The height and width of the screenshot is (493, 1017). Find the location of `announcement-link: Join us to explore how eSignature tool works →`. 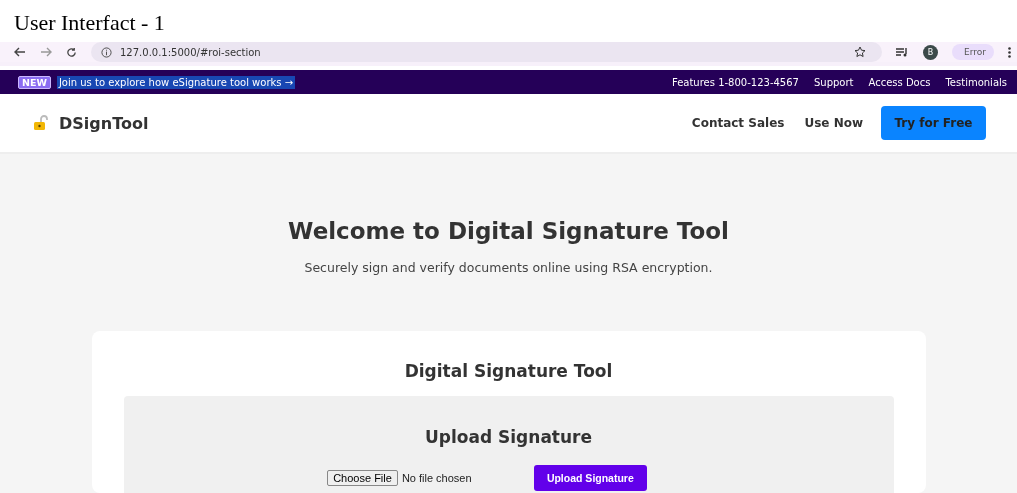

announcement-link: Join us to explore how eSignature tool works → is located at coordinates (176, 82).